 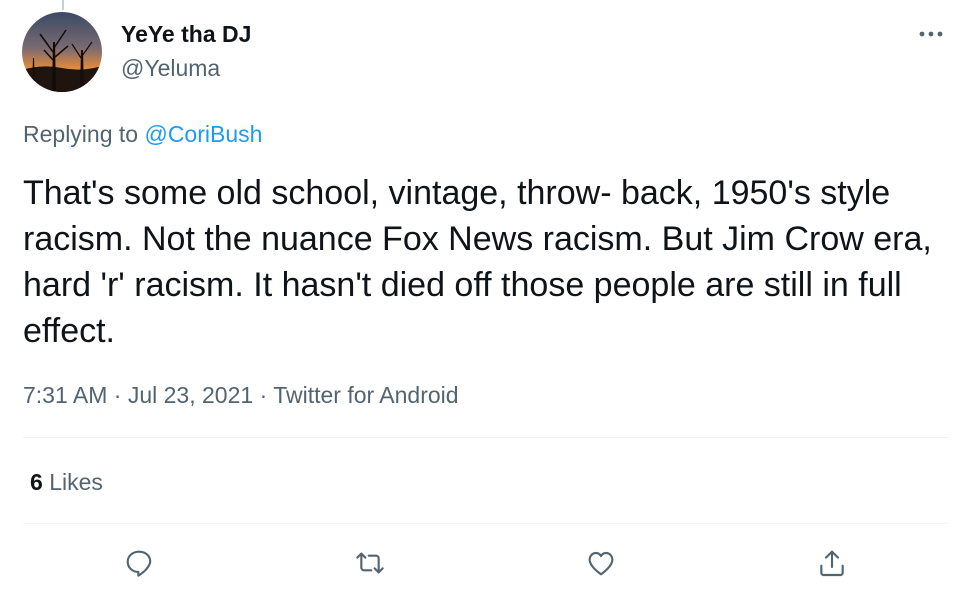 I want to click on avatar, so click(x=62, y=52).